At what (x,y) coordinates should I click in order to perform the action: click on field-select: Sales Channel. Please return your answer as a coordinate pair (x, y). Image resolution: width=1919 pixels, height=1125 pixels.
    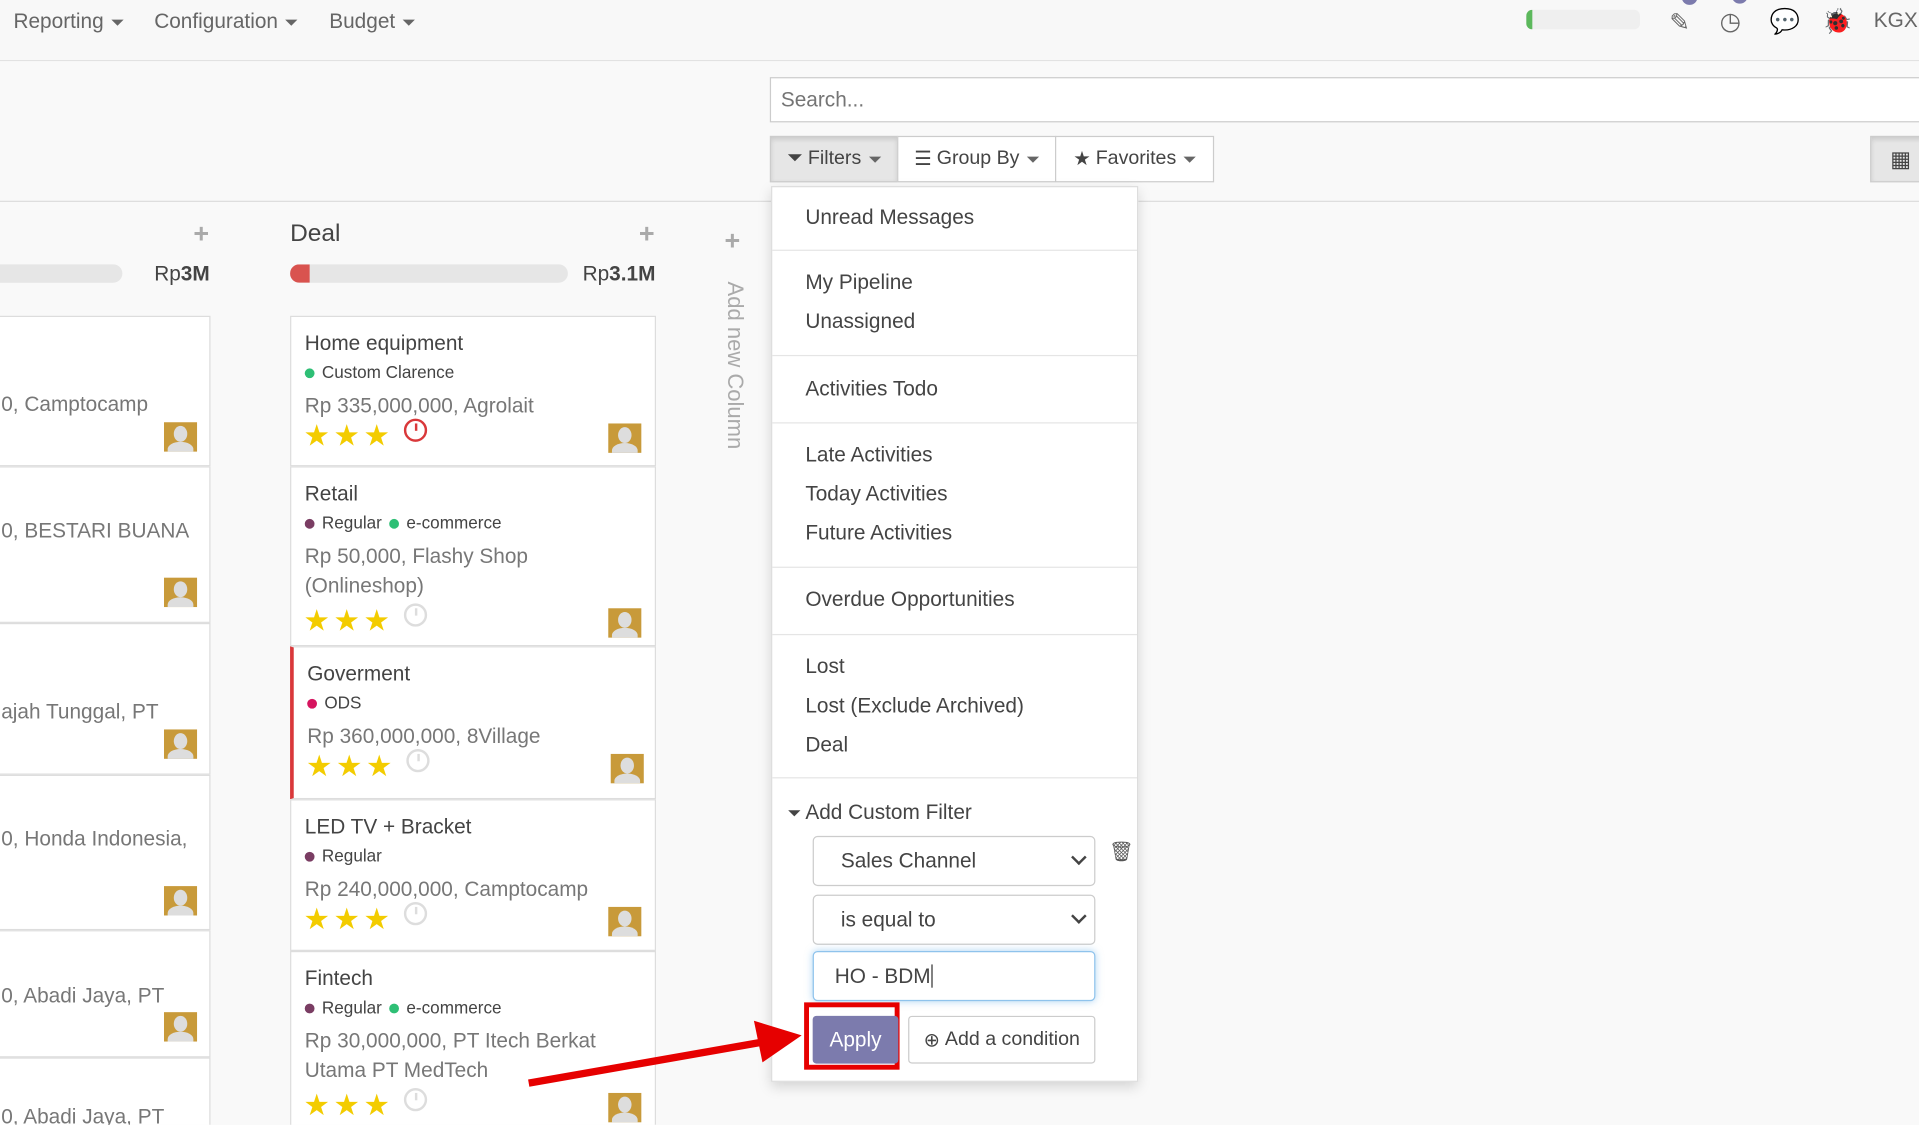
    Looking at the image, I should click on (954, 861).